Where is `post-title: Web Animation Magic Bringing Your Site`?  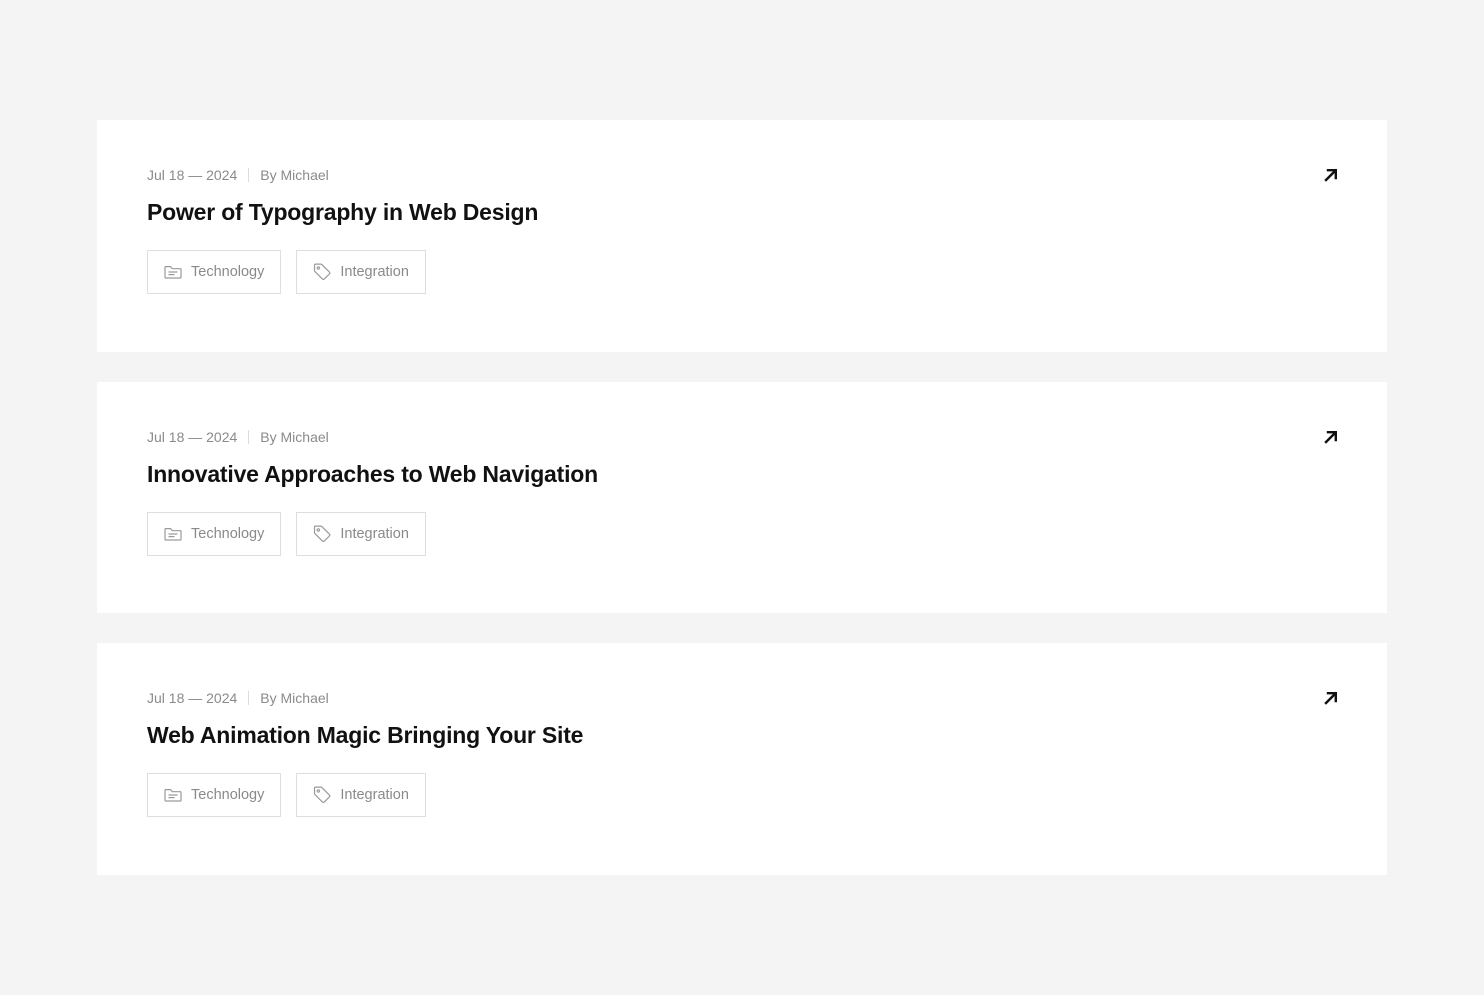 post-title: Web Animation Magic Bringing Your Site is located at coordinates (742, 735).